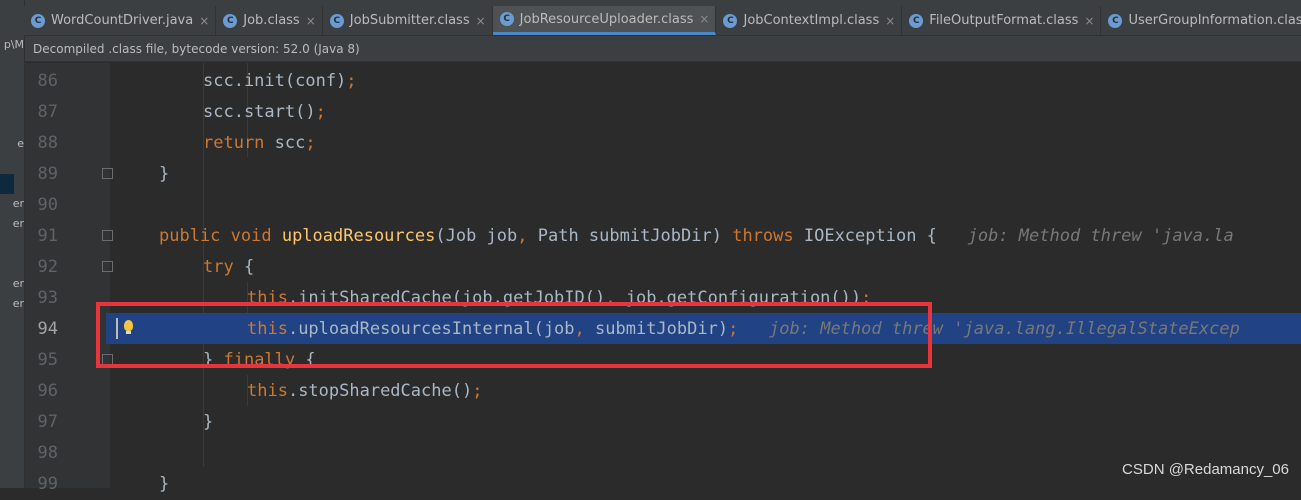  I want to click on code-line: 90, so click(663, 205).